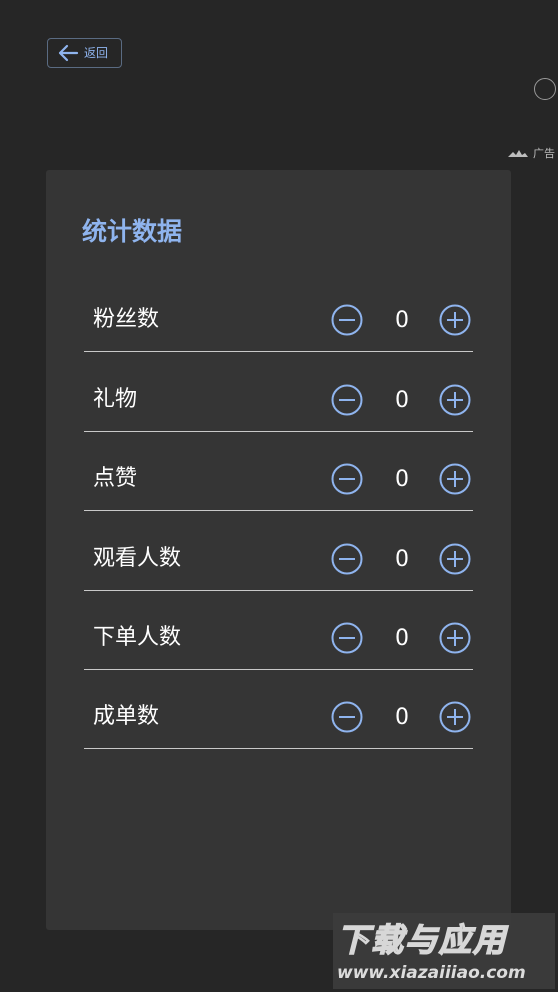  What do you see at coordinates (137, 637) in the screenshot?
I see `stat-label: 下单人数` at bounding box center [137, 637].